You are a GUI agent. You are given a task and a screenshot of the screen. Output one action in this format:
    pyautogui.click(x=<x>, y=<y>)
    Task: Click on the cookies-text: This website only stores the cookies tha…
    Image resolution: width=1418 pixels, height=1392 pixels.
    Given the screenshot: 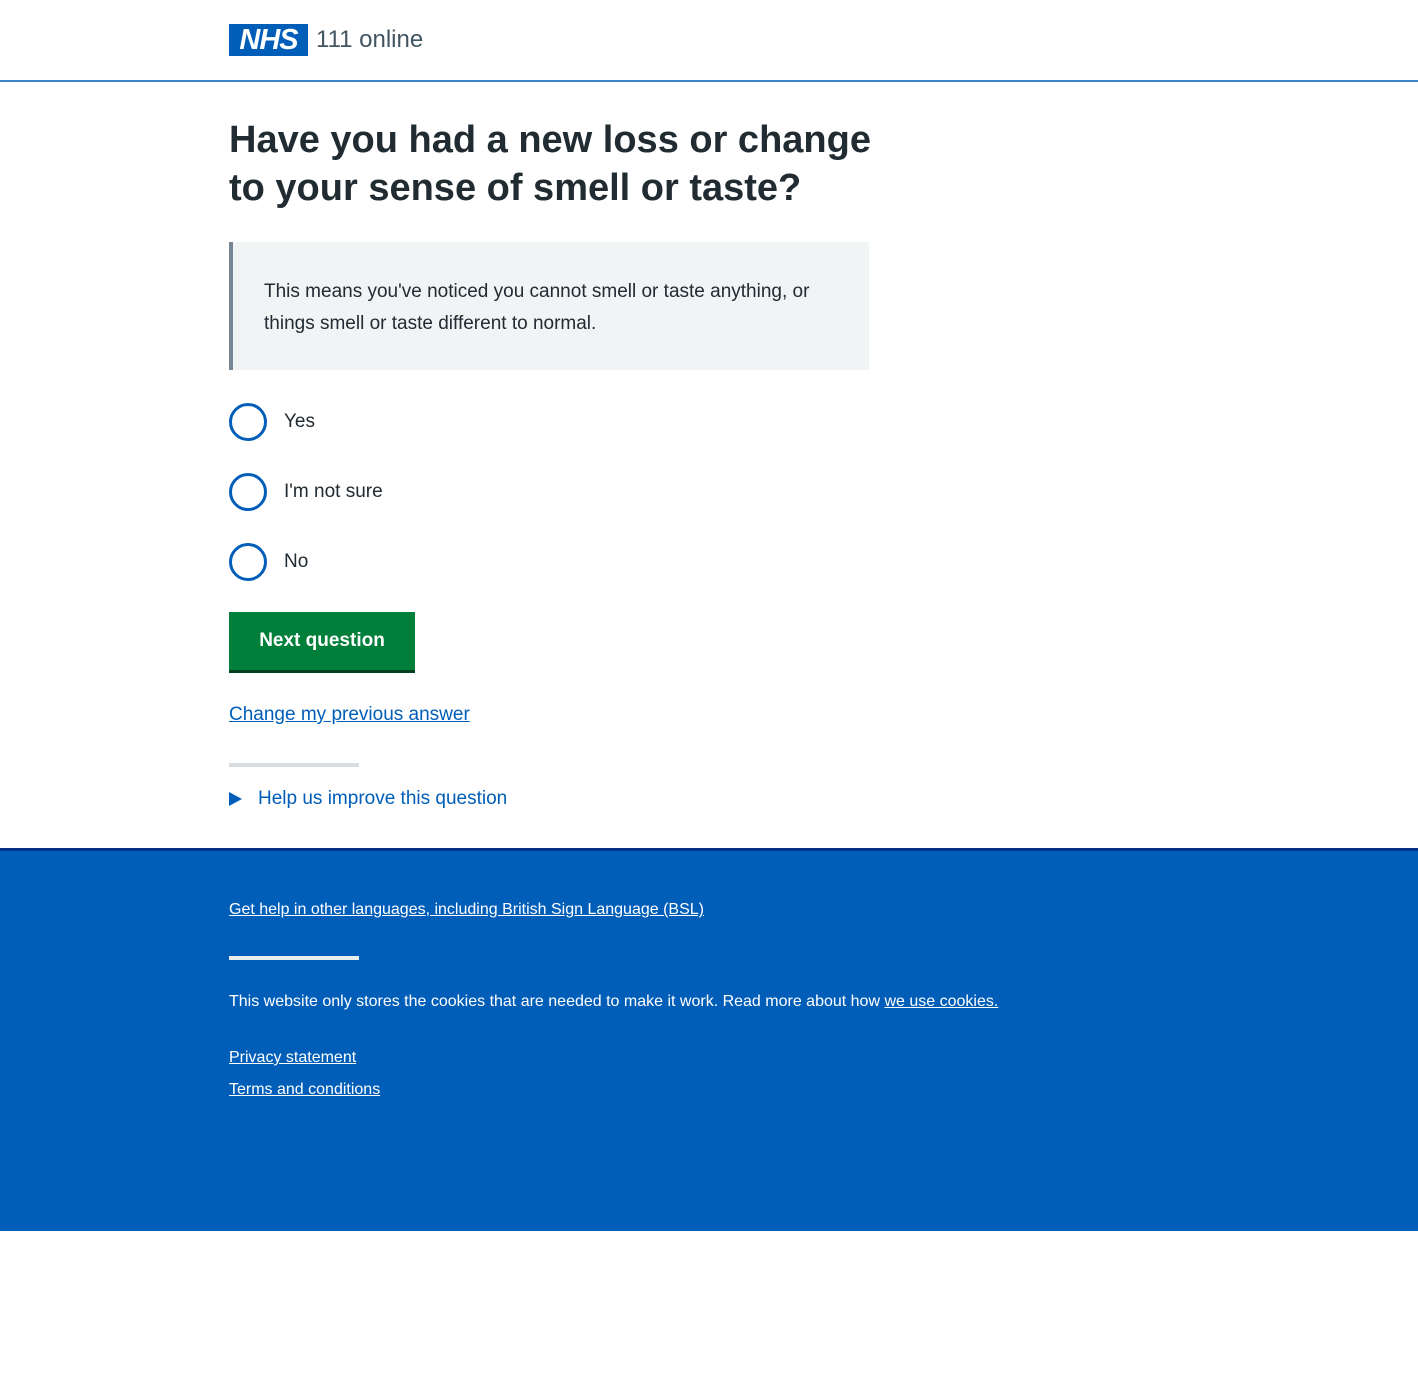 What is the action you would take?
    pyautogui.click(x=557, y=1001)
    